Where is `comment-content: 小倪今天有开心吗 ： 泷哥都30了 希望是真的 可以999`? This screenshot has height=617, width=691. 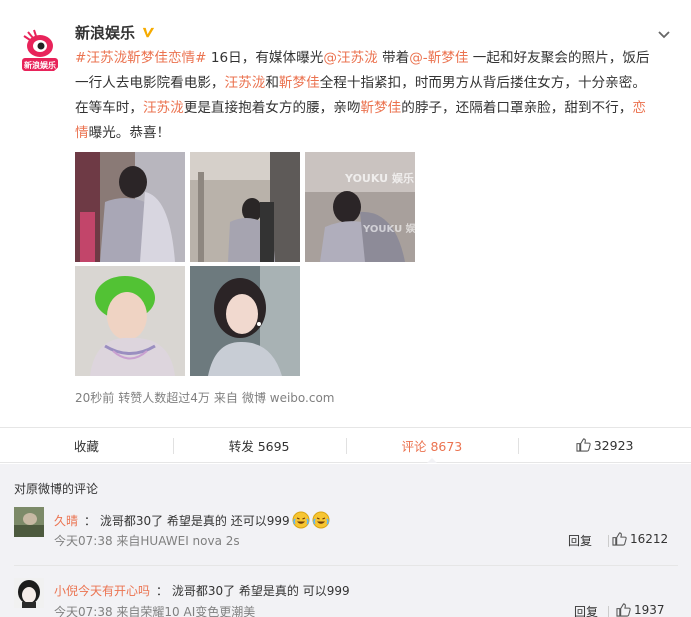 comment-content: 小倪今天有开心吗 ： 泷哥都30了 希望是真的 可以999 is located at coordinates (202, 590).